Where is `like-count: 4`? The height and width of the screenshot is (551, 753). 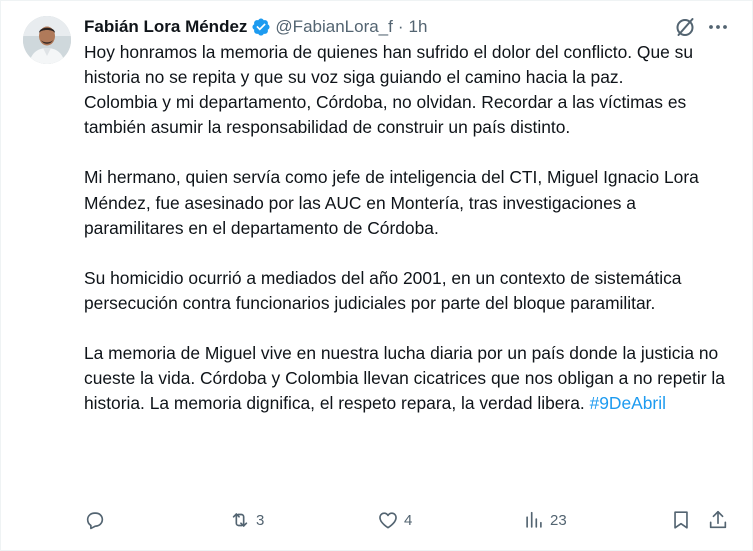 like-count: 4 is located at coordinates (408, 520).